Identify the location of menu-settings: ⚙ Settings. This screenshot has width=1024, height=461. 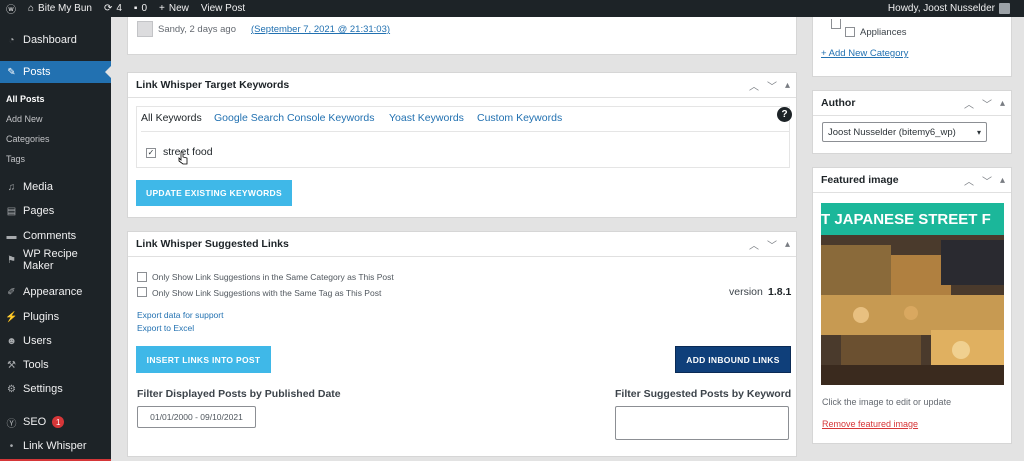
(55, 389).